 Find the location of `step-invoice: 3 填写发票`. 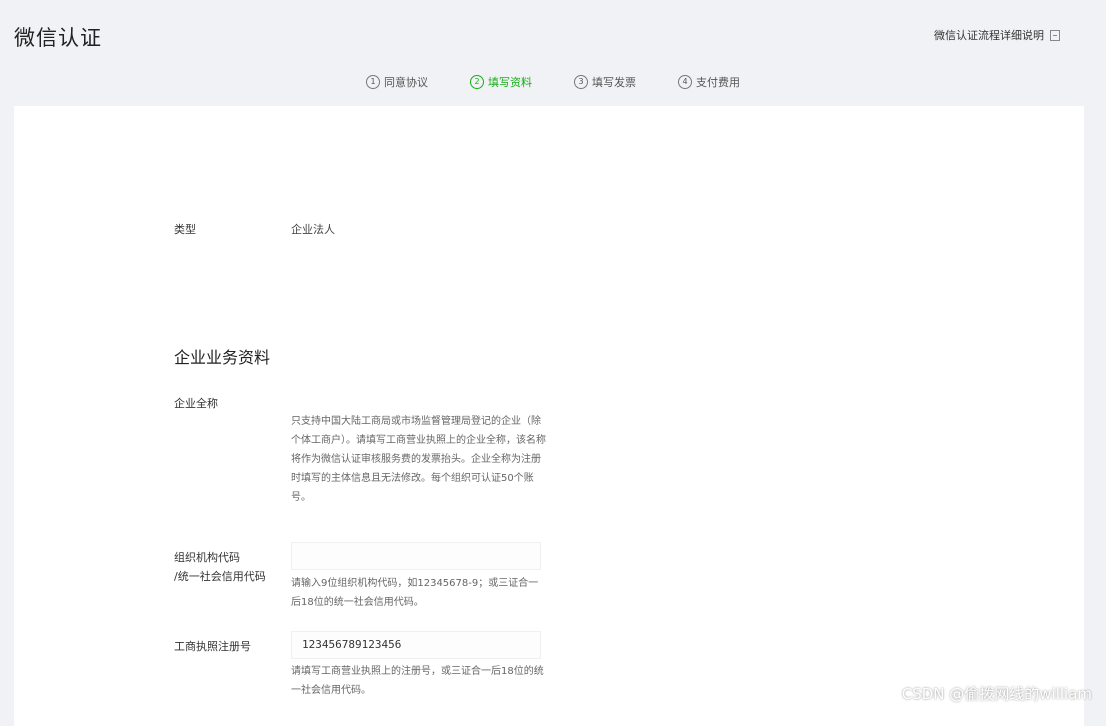

step-invoice: 3 填写发票 is located at coordinates (605, 82).